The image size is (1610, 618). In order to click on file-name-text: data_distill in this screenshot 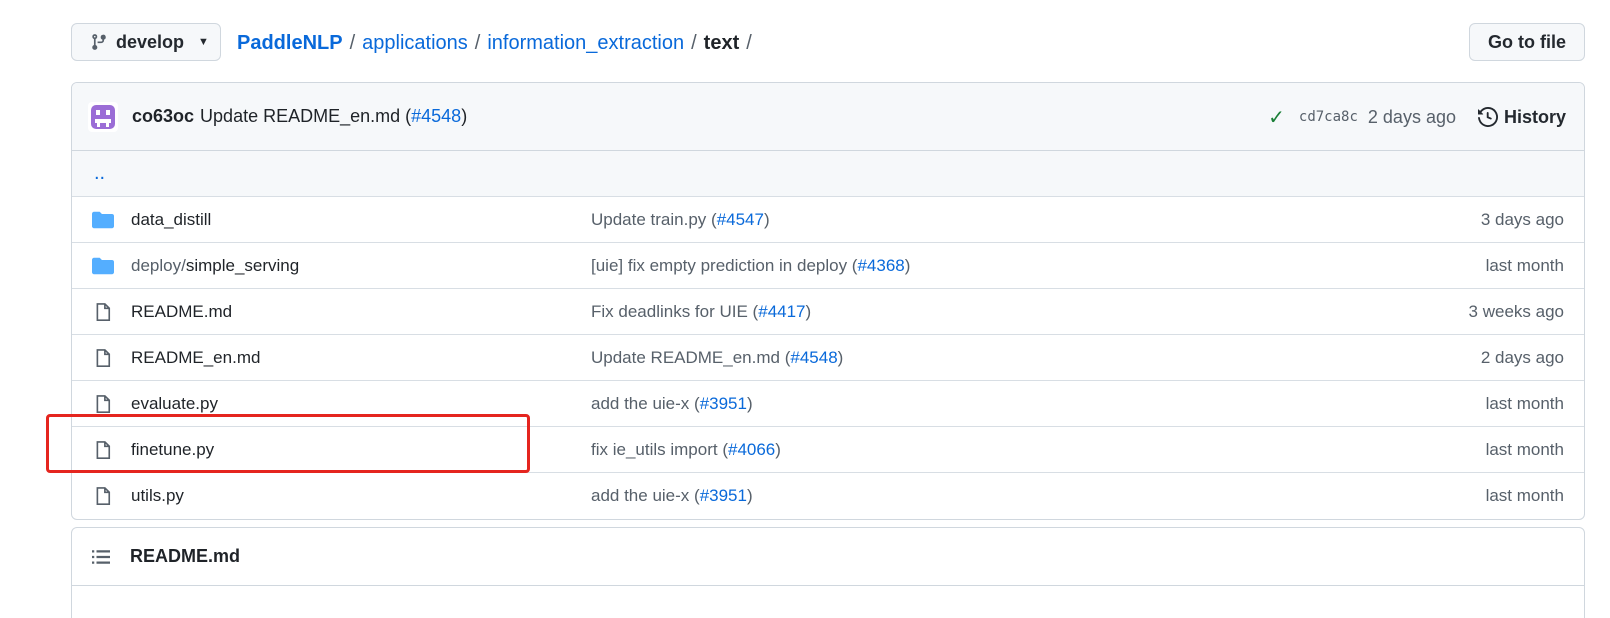, I will do `click(171, 219)`.